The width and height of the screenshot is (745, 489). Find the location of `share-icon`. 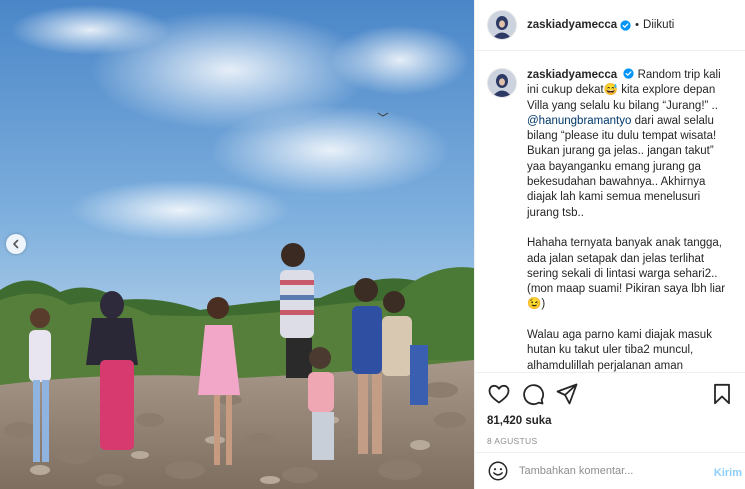

share-icon is located at coordinates (567, 394).